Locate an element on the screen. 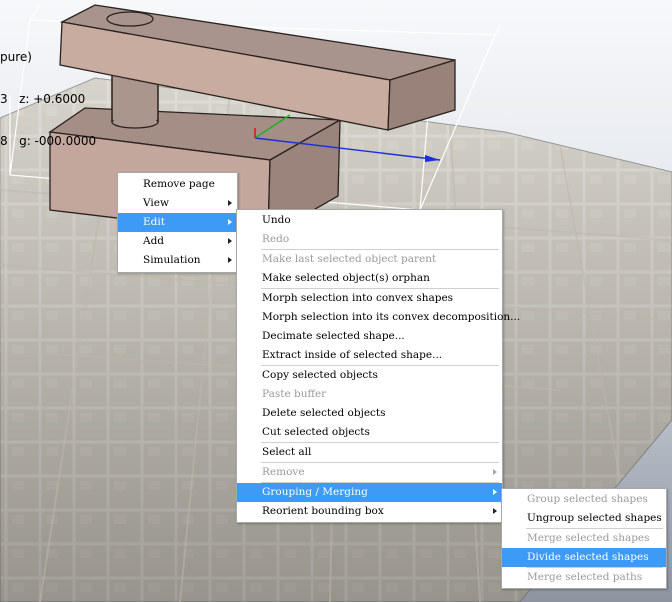 Image resolution: width=672 pixels, height=602 pixels. menu-item-label: Remove page is located at coordinates (179, 184).